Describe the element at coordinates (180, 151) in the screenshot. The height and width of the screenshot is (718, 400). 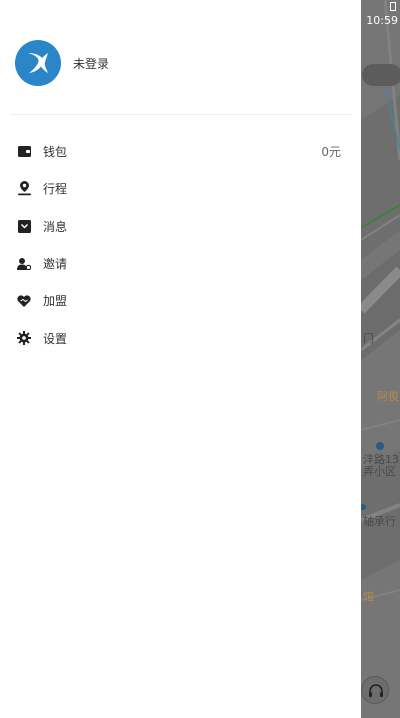
I see `menu-item-wallet: 钱包 0元` at that location.